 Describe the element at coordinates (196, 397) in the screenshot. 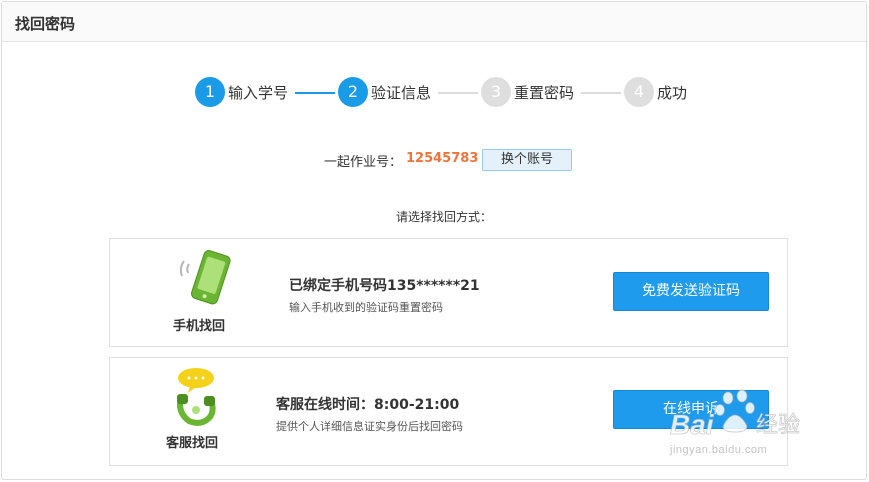

I see `customer-service-icon` at that location.